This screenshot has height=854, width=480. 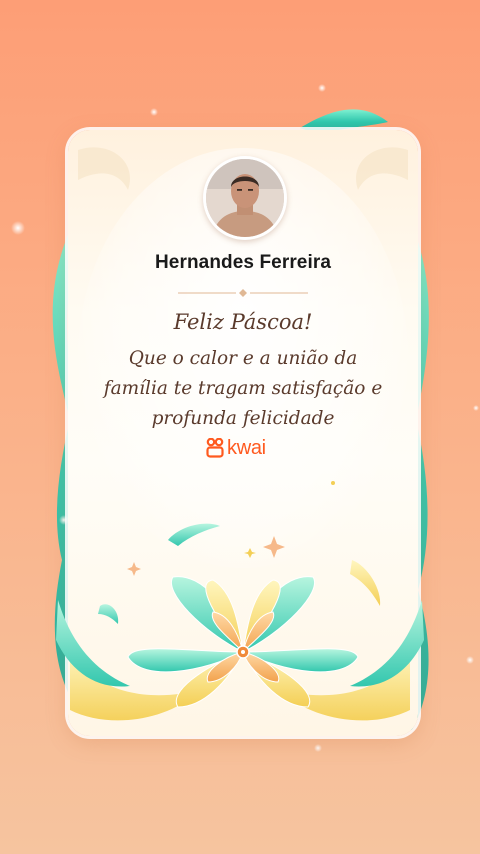 What do you see at coordinates (215, 448) in the screenshot?
I see `kwai-logo-icon` at bounding box center [215, 448].